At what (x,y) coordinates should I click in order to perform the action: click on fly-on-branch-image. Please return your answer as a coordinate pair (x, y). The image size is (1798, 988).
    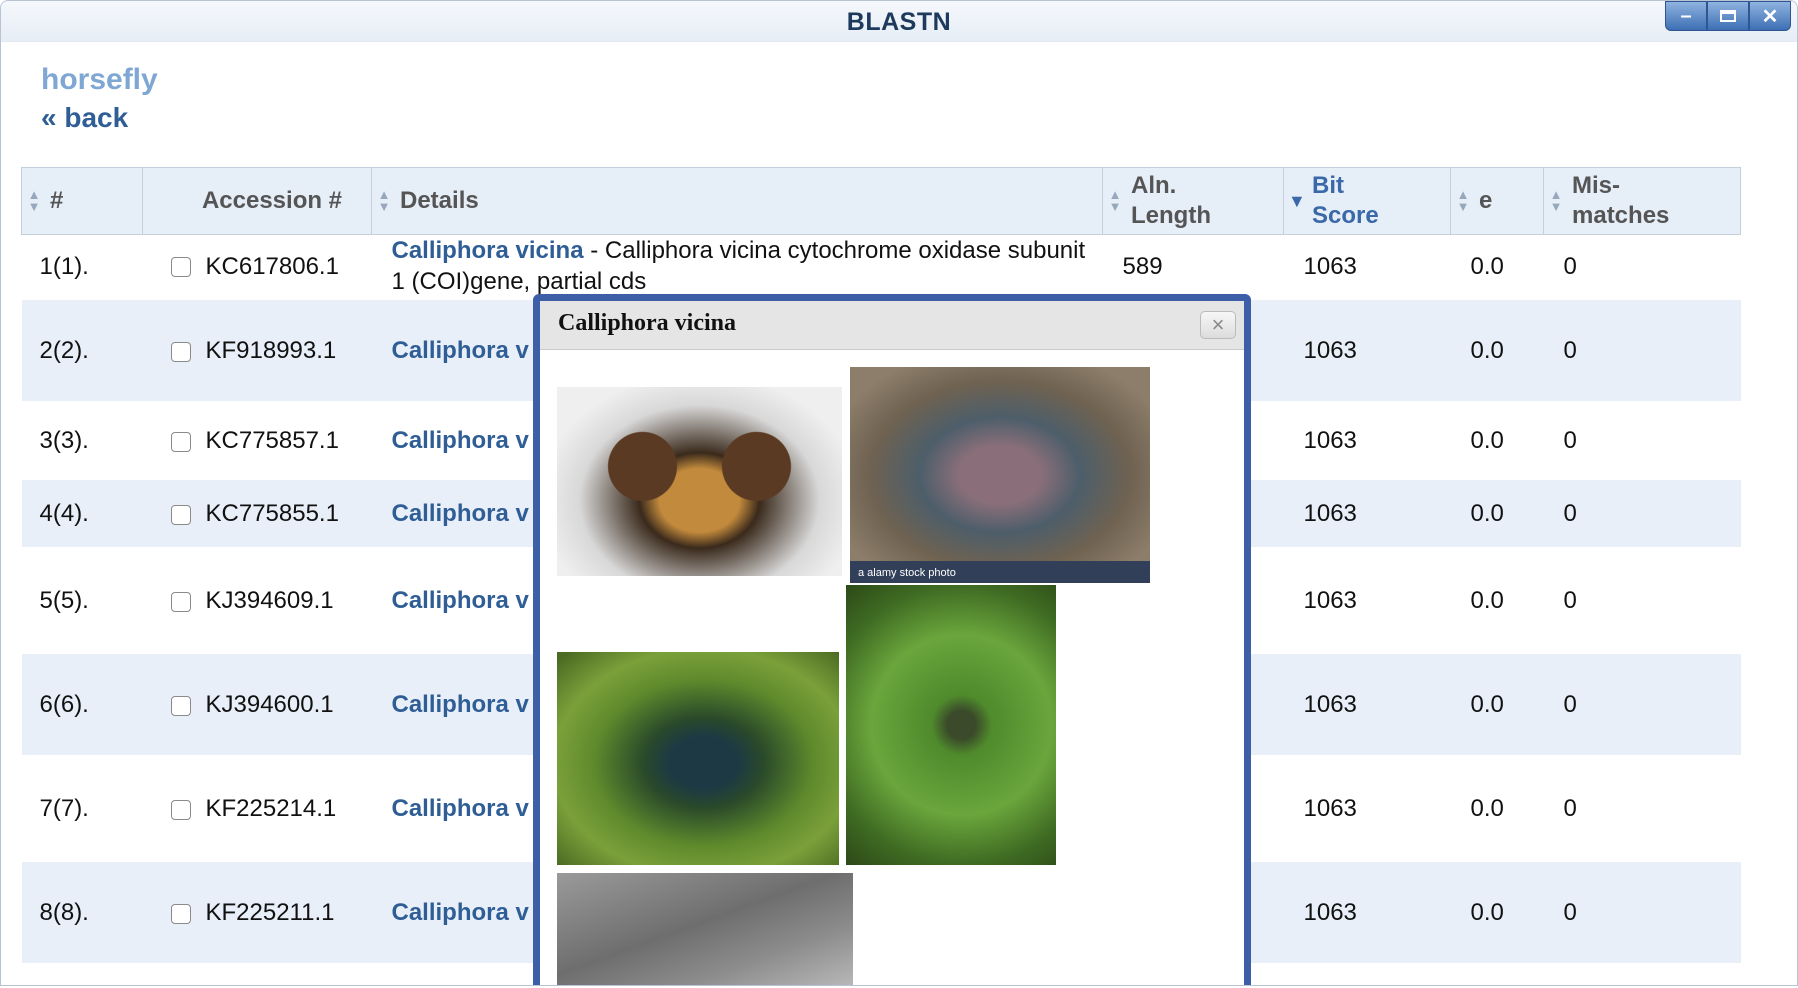
    Looking at the image, I should click on (698, 758).